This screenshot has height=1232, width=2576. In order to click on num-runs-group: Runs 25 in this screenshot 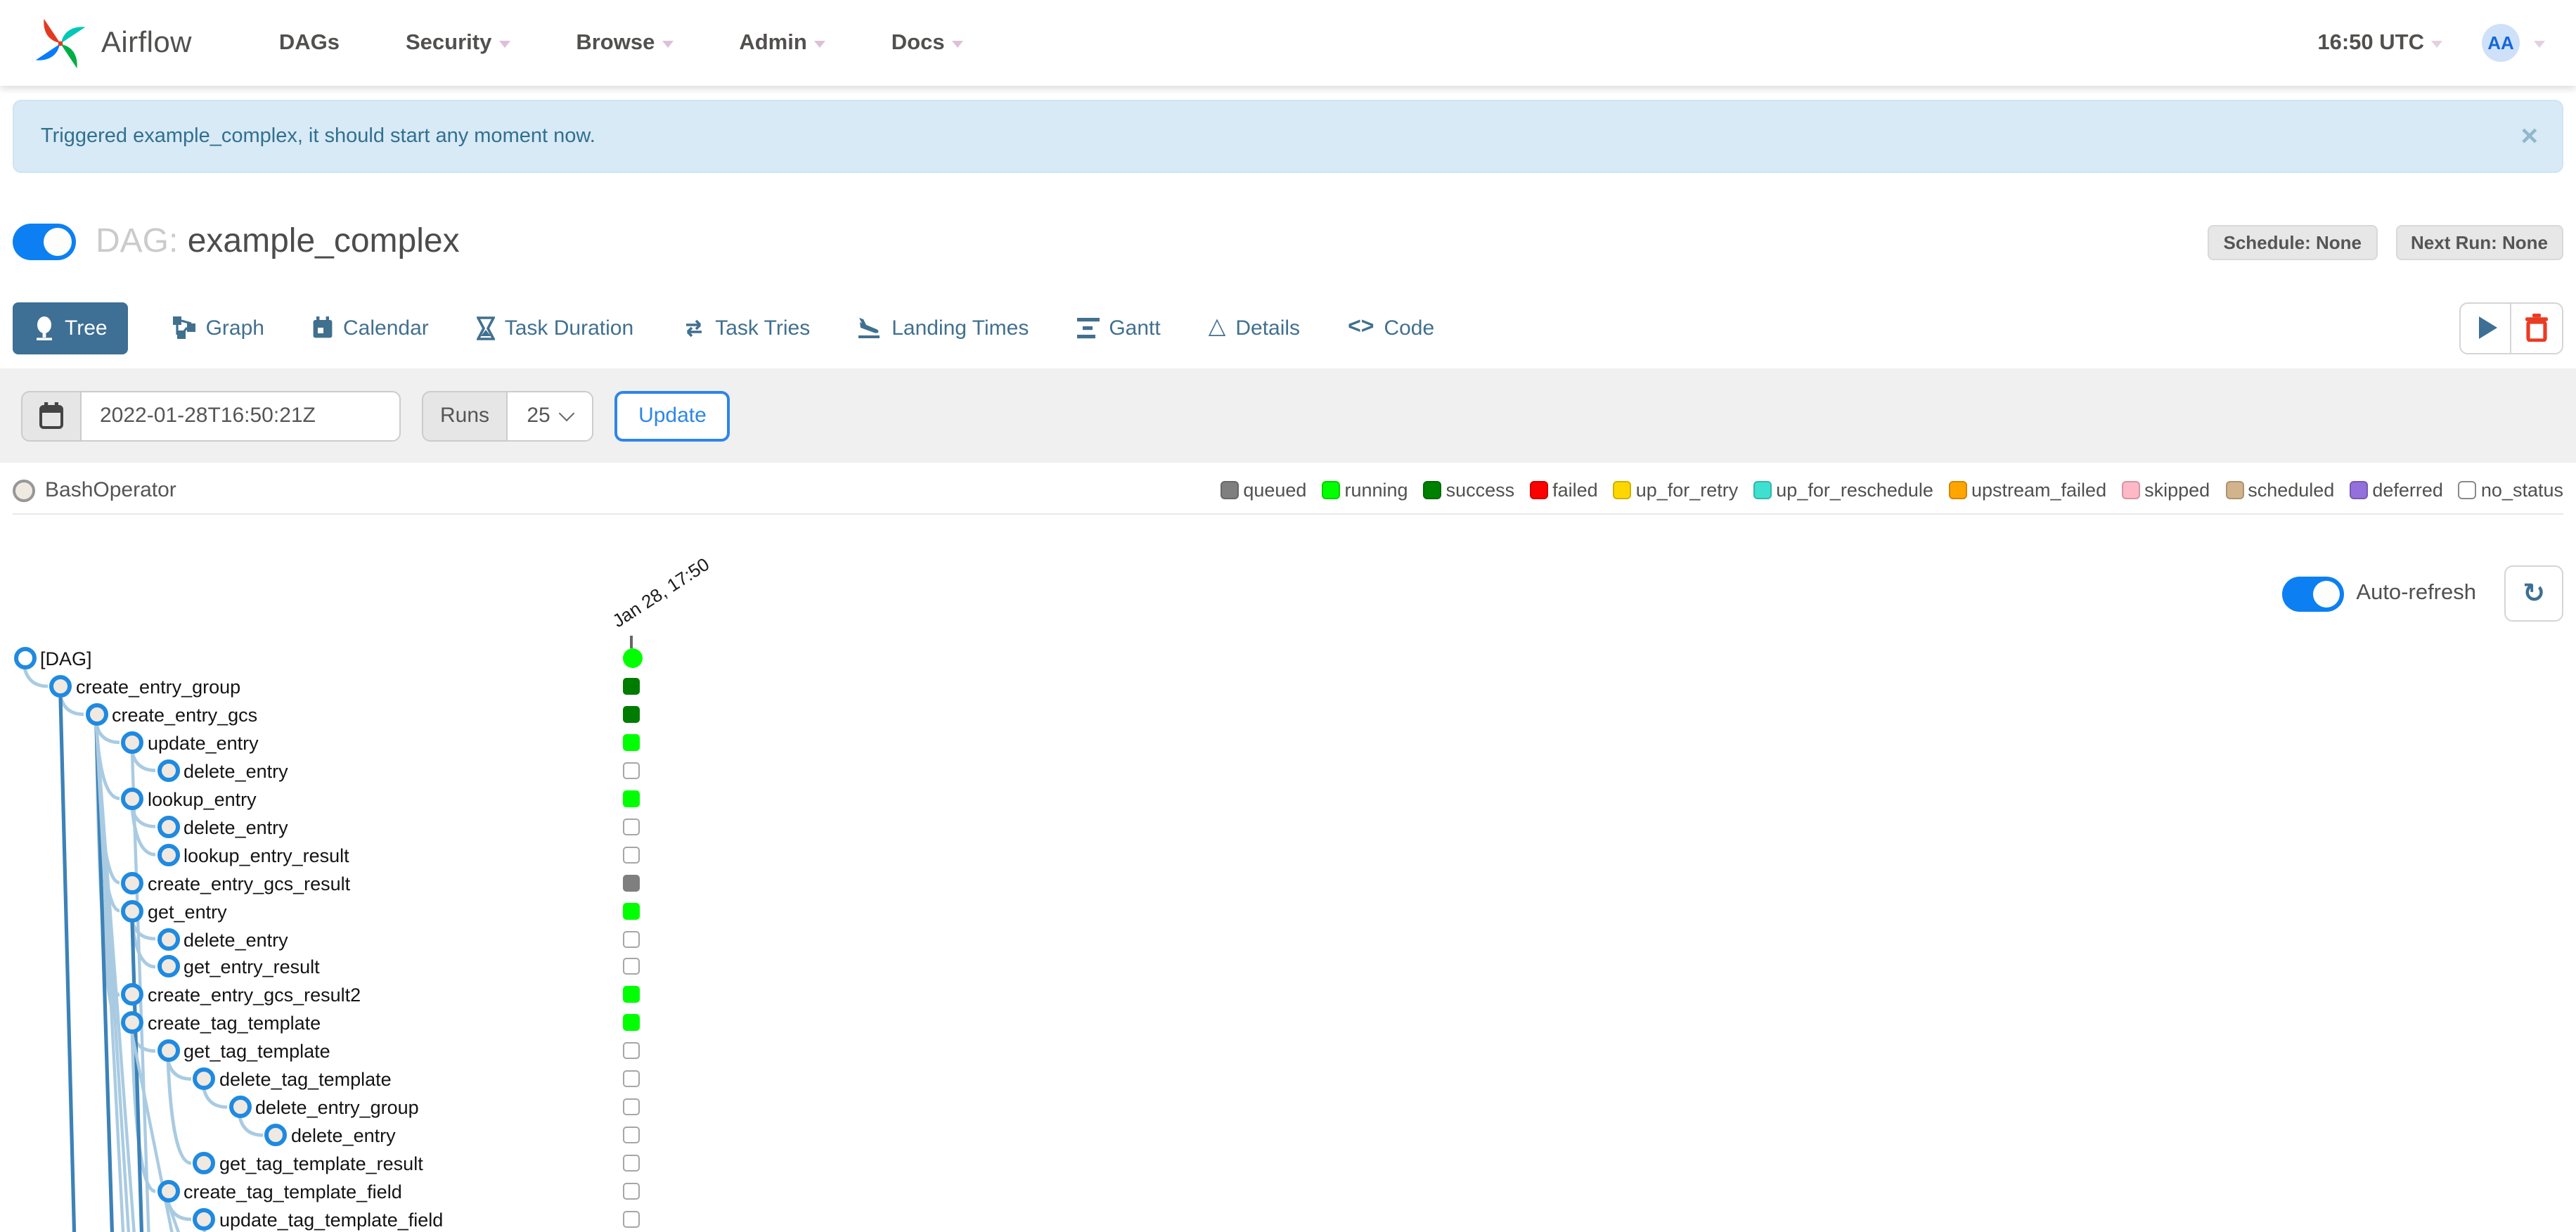, I will do `click(508, 415)`.